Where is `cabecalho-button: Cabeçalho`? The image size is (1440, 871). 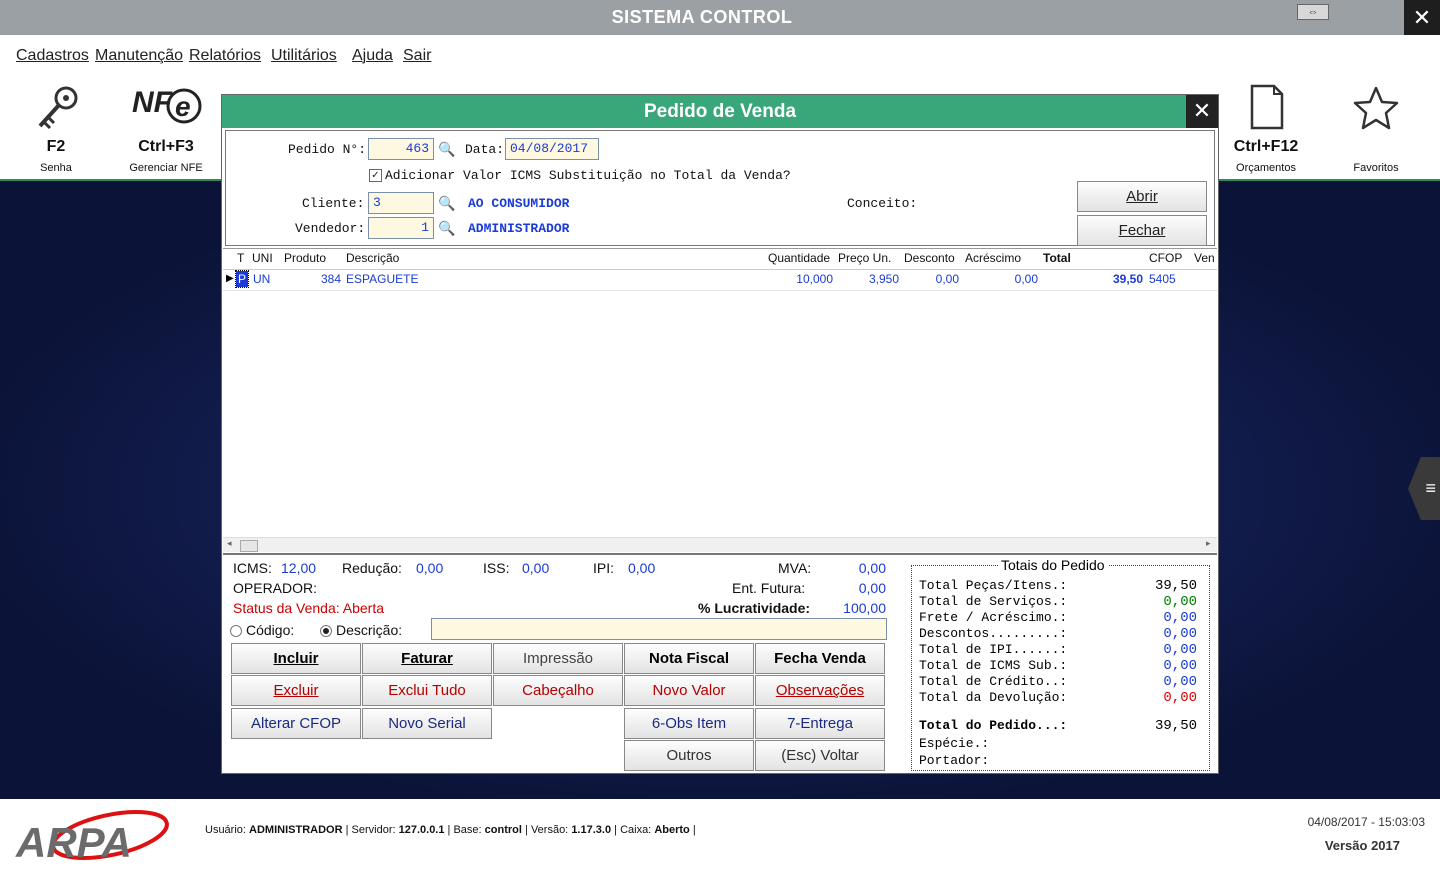
cabecalho-button: Cabeçalho is located at coordinates (558, 690).